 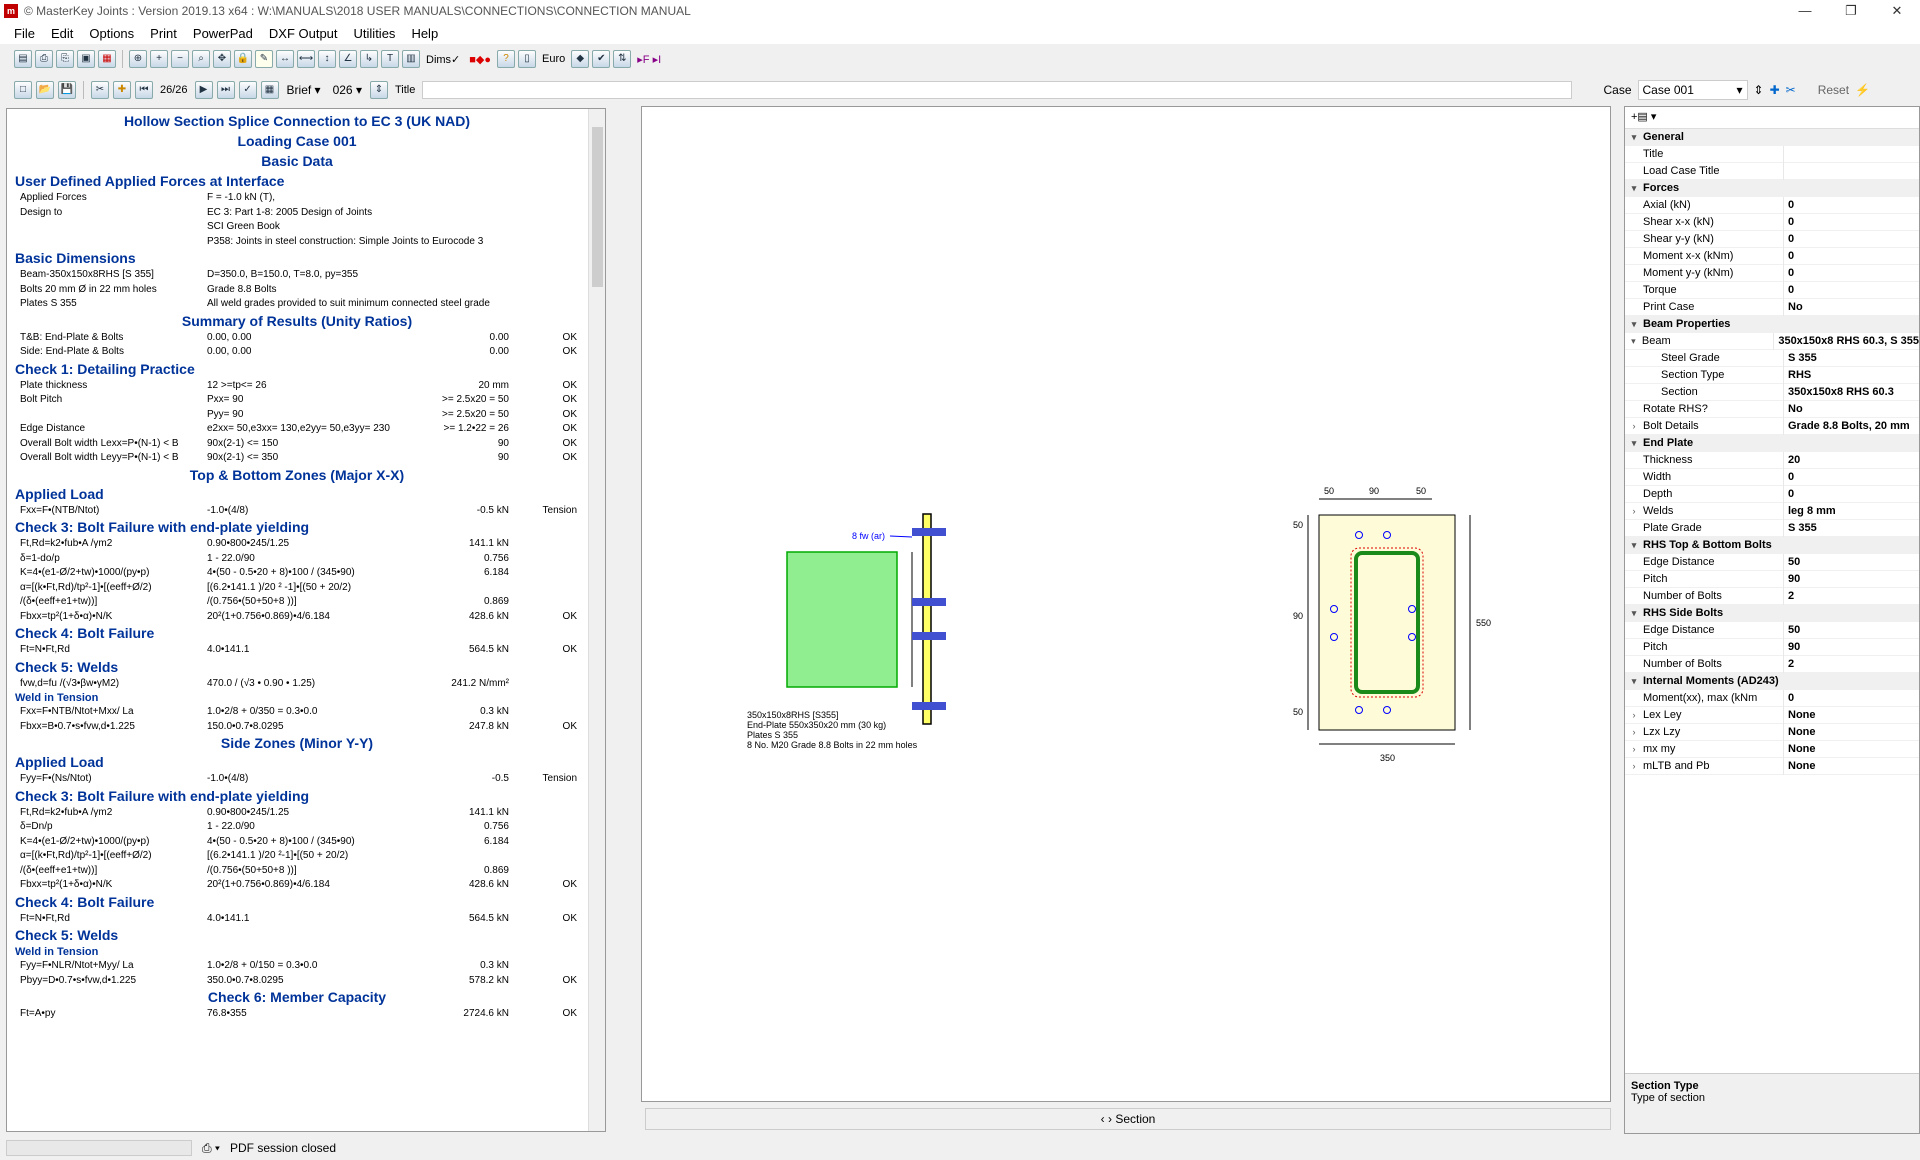 What do you see at coordinates (1128, 1119) in the screenshot?
I see `view-selector: ‹ › Section` at bounding box center [1128, 1119].